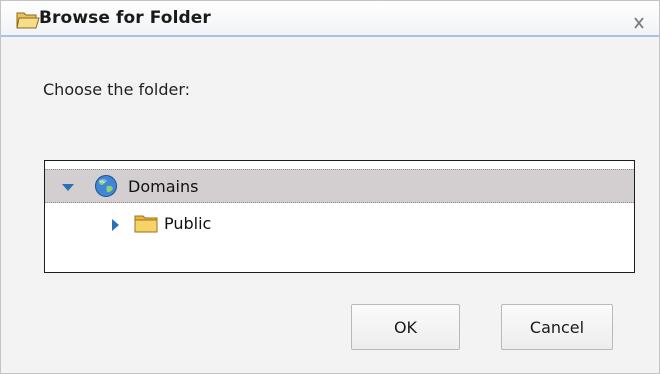 This screenshot has height=374, width=660. I want to click on open-folder-icon, so click(28, 19).